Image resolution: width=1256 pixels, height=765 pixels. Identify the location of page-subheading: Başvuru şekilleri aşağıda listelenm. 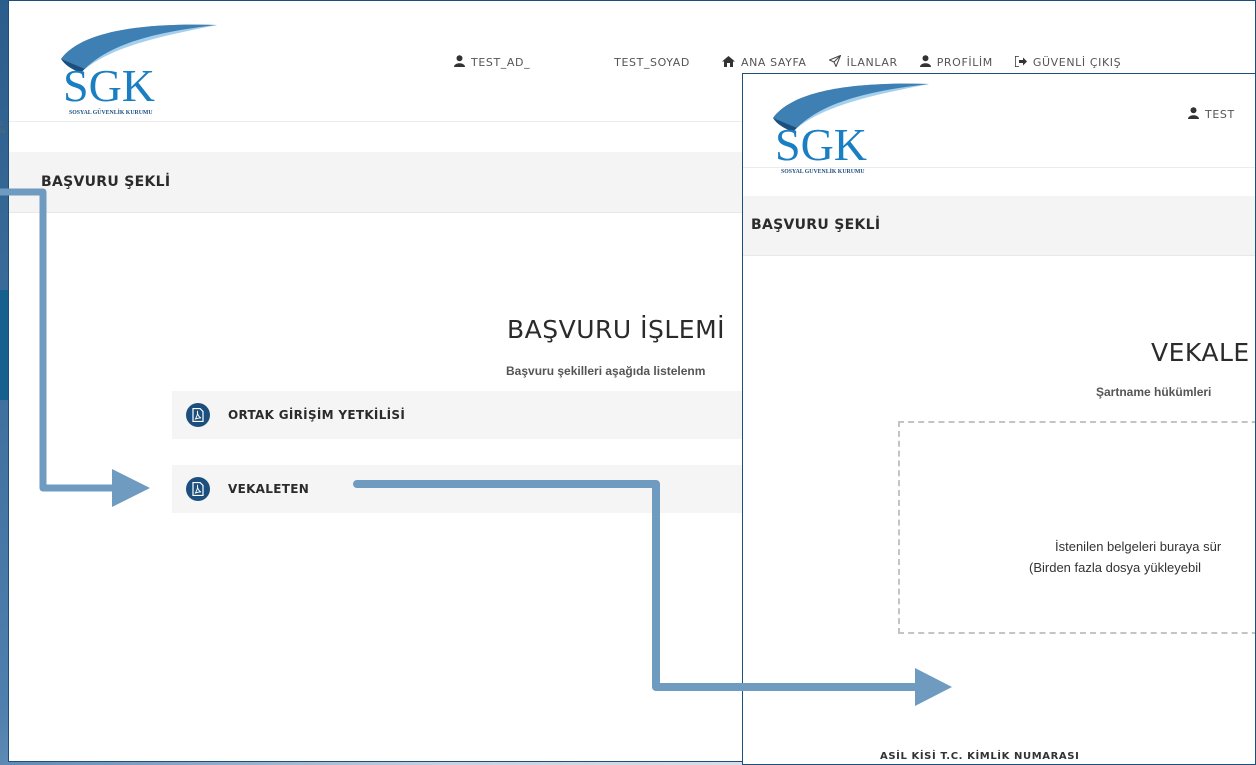
(606, 371).